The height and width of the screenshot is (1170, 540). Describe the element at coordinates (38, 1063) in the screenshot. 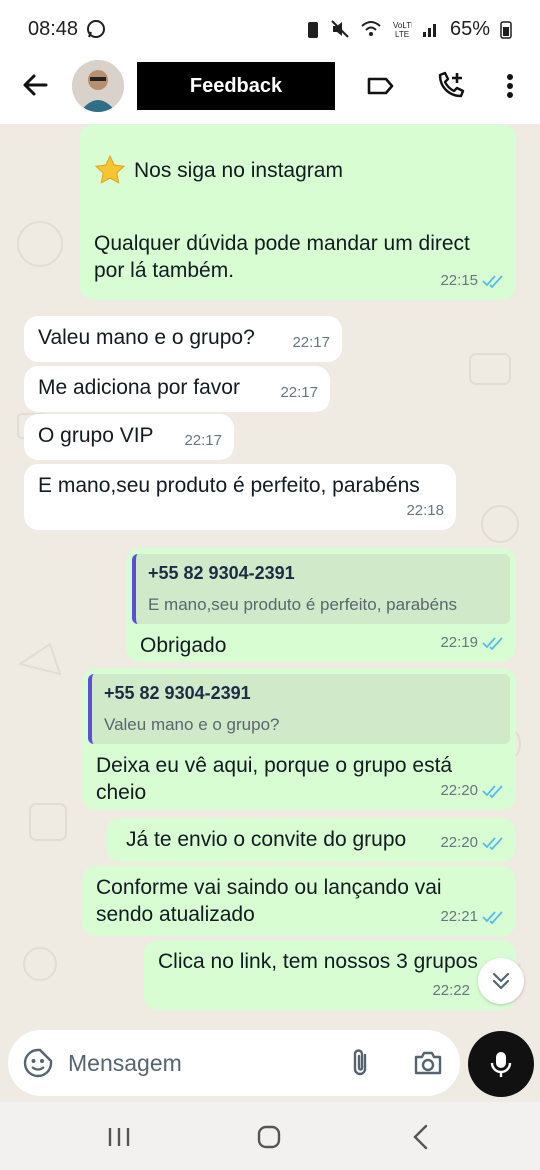

I see `sticker-icon` at that location.